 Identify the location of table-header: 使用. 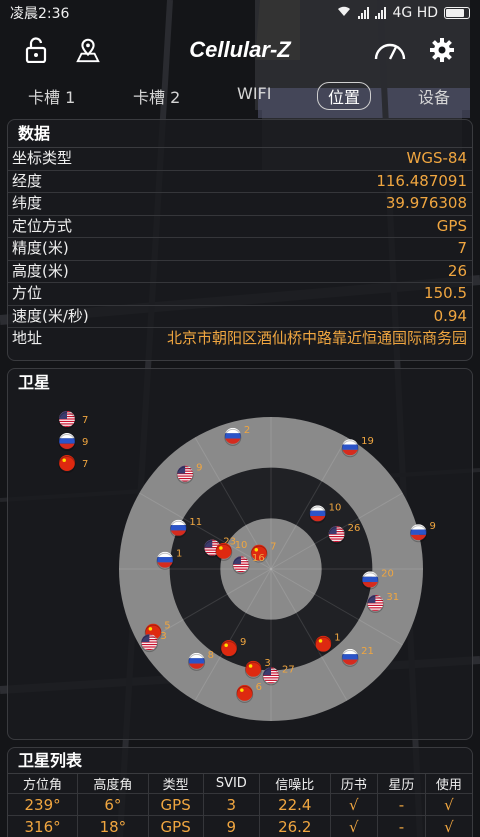
(448, 784).